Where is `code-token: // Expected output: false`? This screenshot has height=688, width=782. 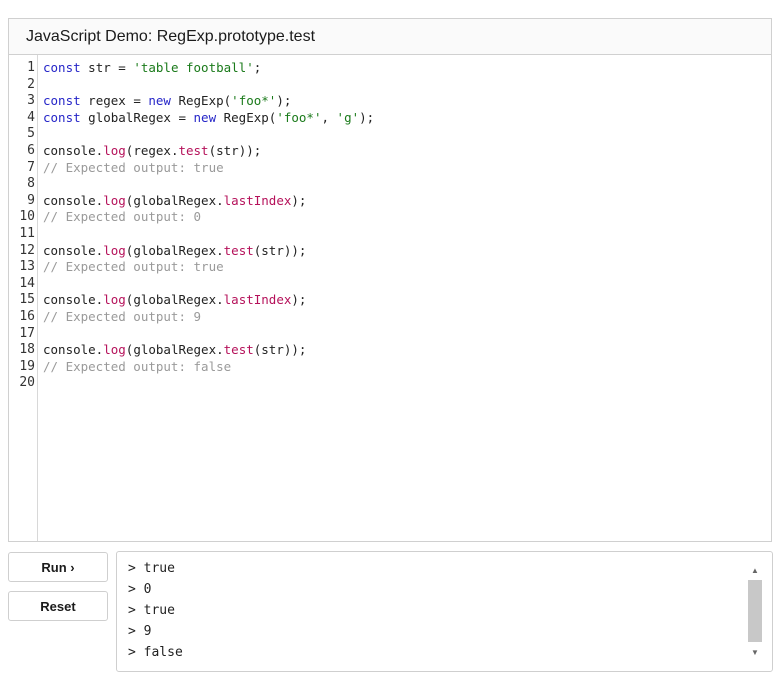 code-token: // Expected output: false is located at coordinates (137, 366).